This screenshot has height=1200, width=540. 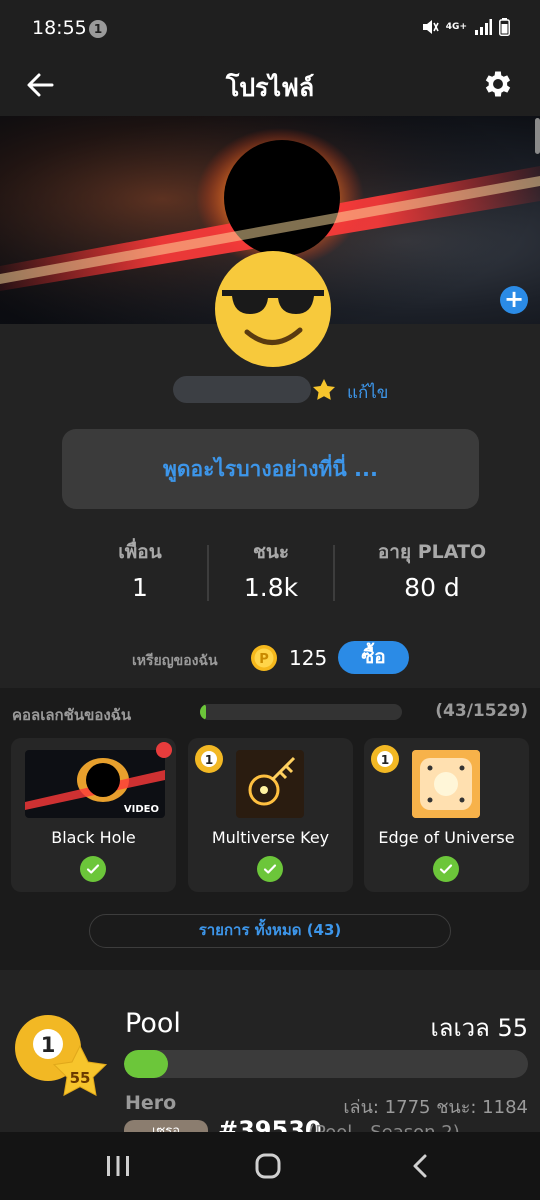 I want to click on avatar, so click(x=273, y=309).